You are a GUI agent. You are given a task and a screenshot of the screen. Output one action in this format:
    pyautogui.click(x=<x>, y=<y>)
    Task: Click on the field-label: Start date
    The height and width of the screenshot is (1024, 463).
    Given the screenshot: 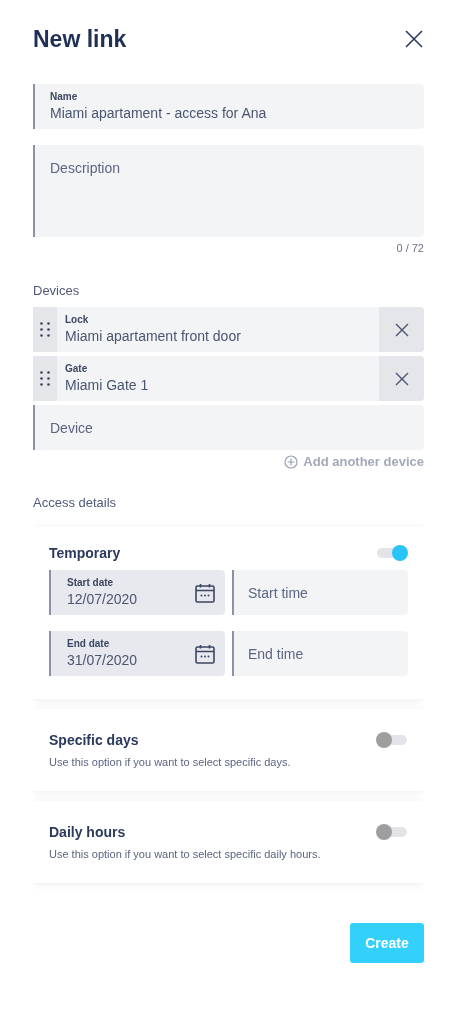 What is the action you would take?
    pyautogui.click(x=91, y=582)
    